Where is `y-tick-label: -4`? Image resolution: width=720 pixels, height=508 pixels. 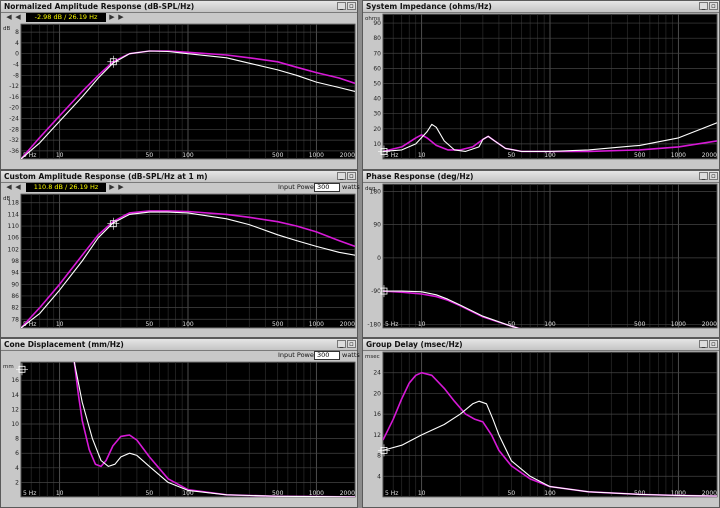 y-tick-label: -4 is located at coordinates (16, 65).